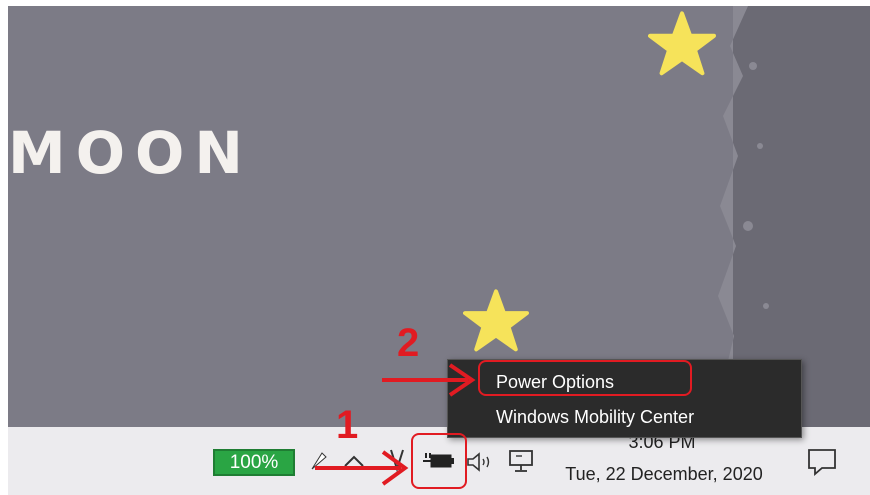 The image size is (870, 495). I want to click on step-number-2: 2, so click(408, 343).